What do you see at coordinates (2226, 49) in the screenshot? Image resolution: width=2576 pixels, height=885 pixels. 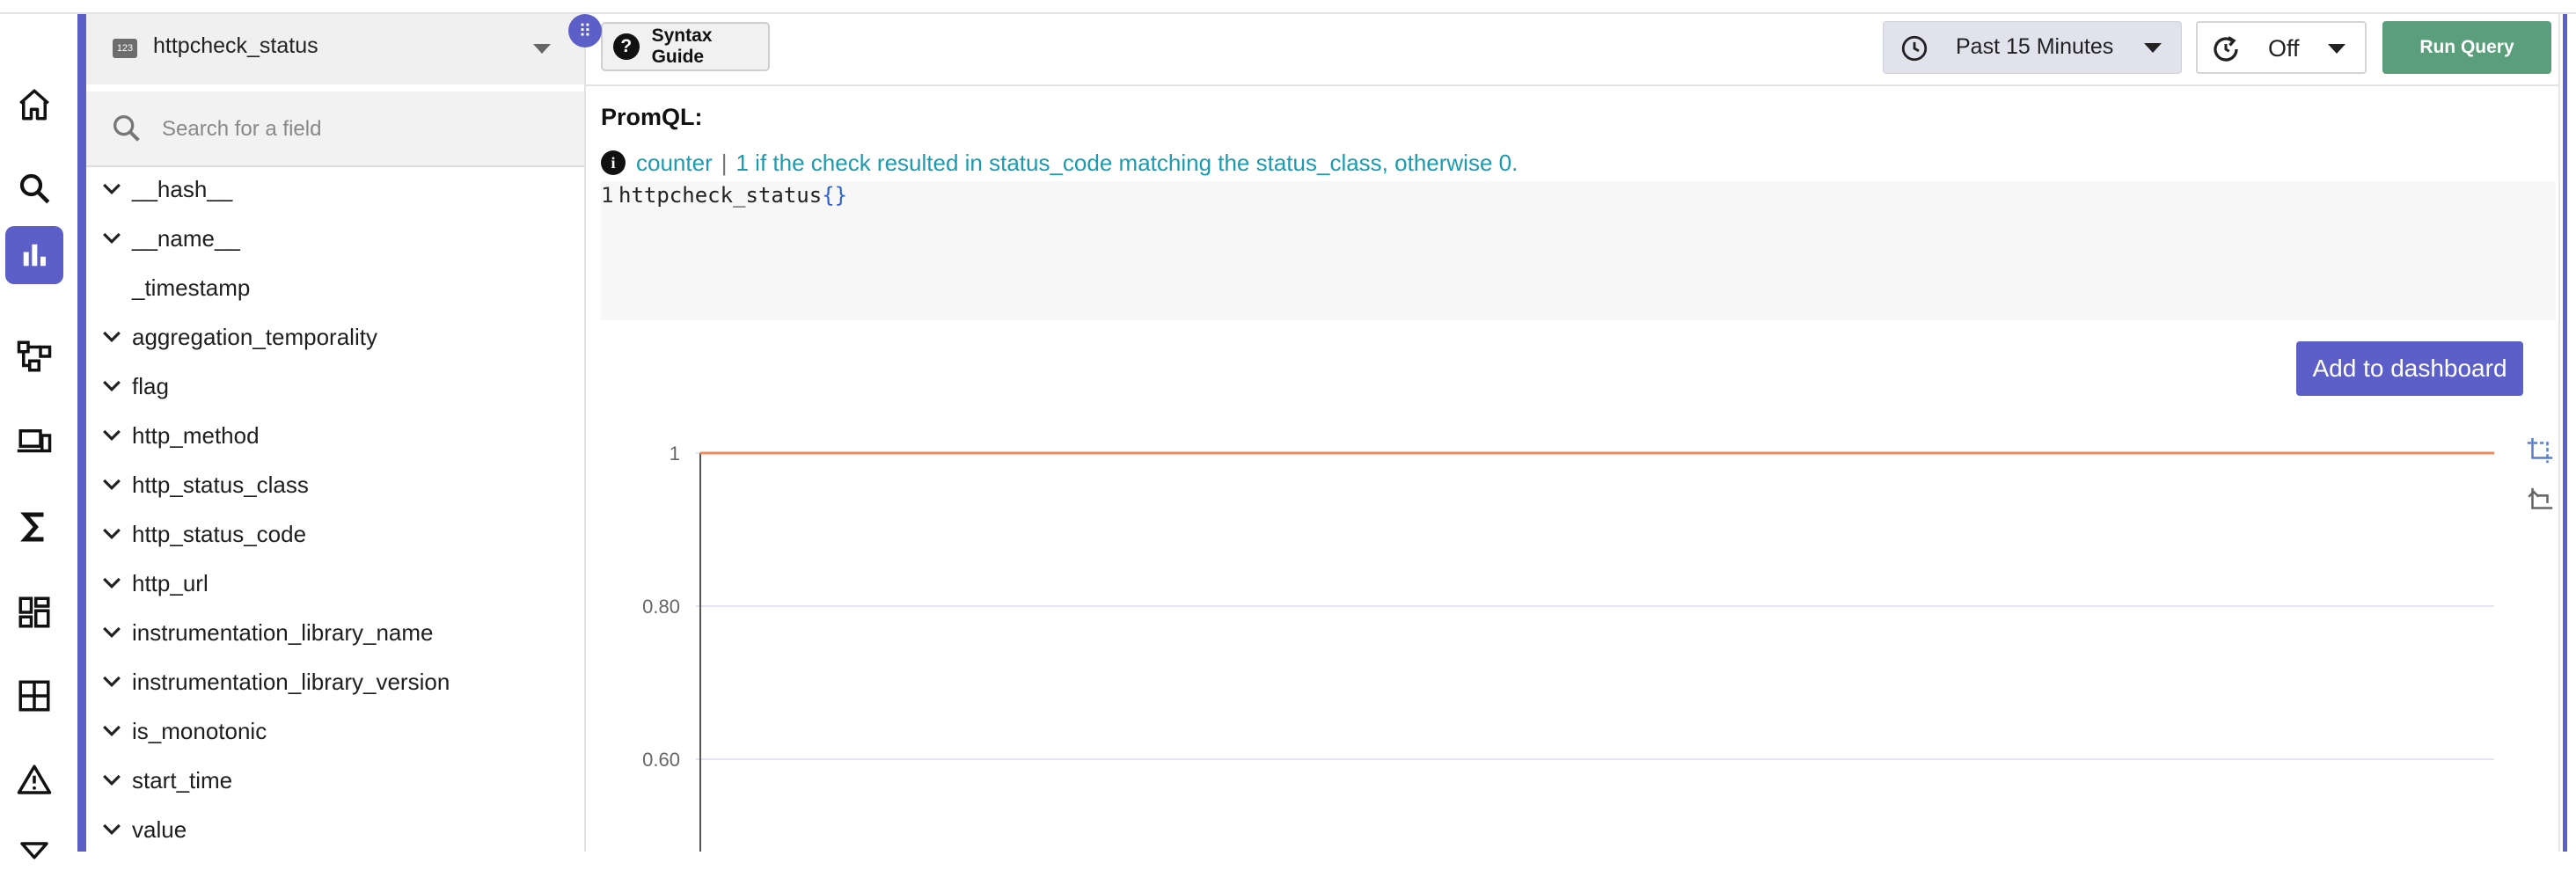 I see `refresh-icon` at bounding box center [2226, 49].